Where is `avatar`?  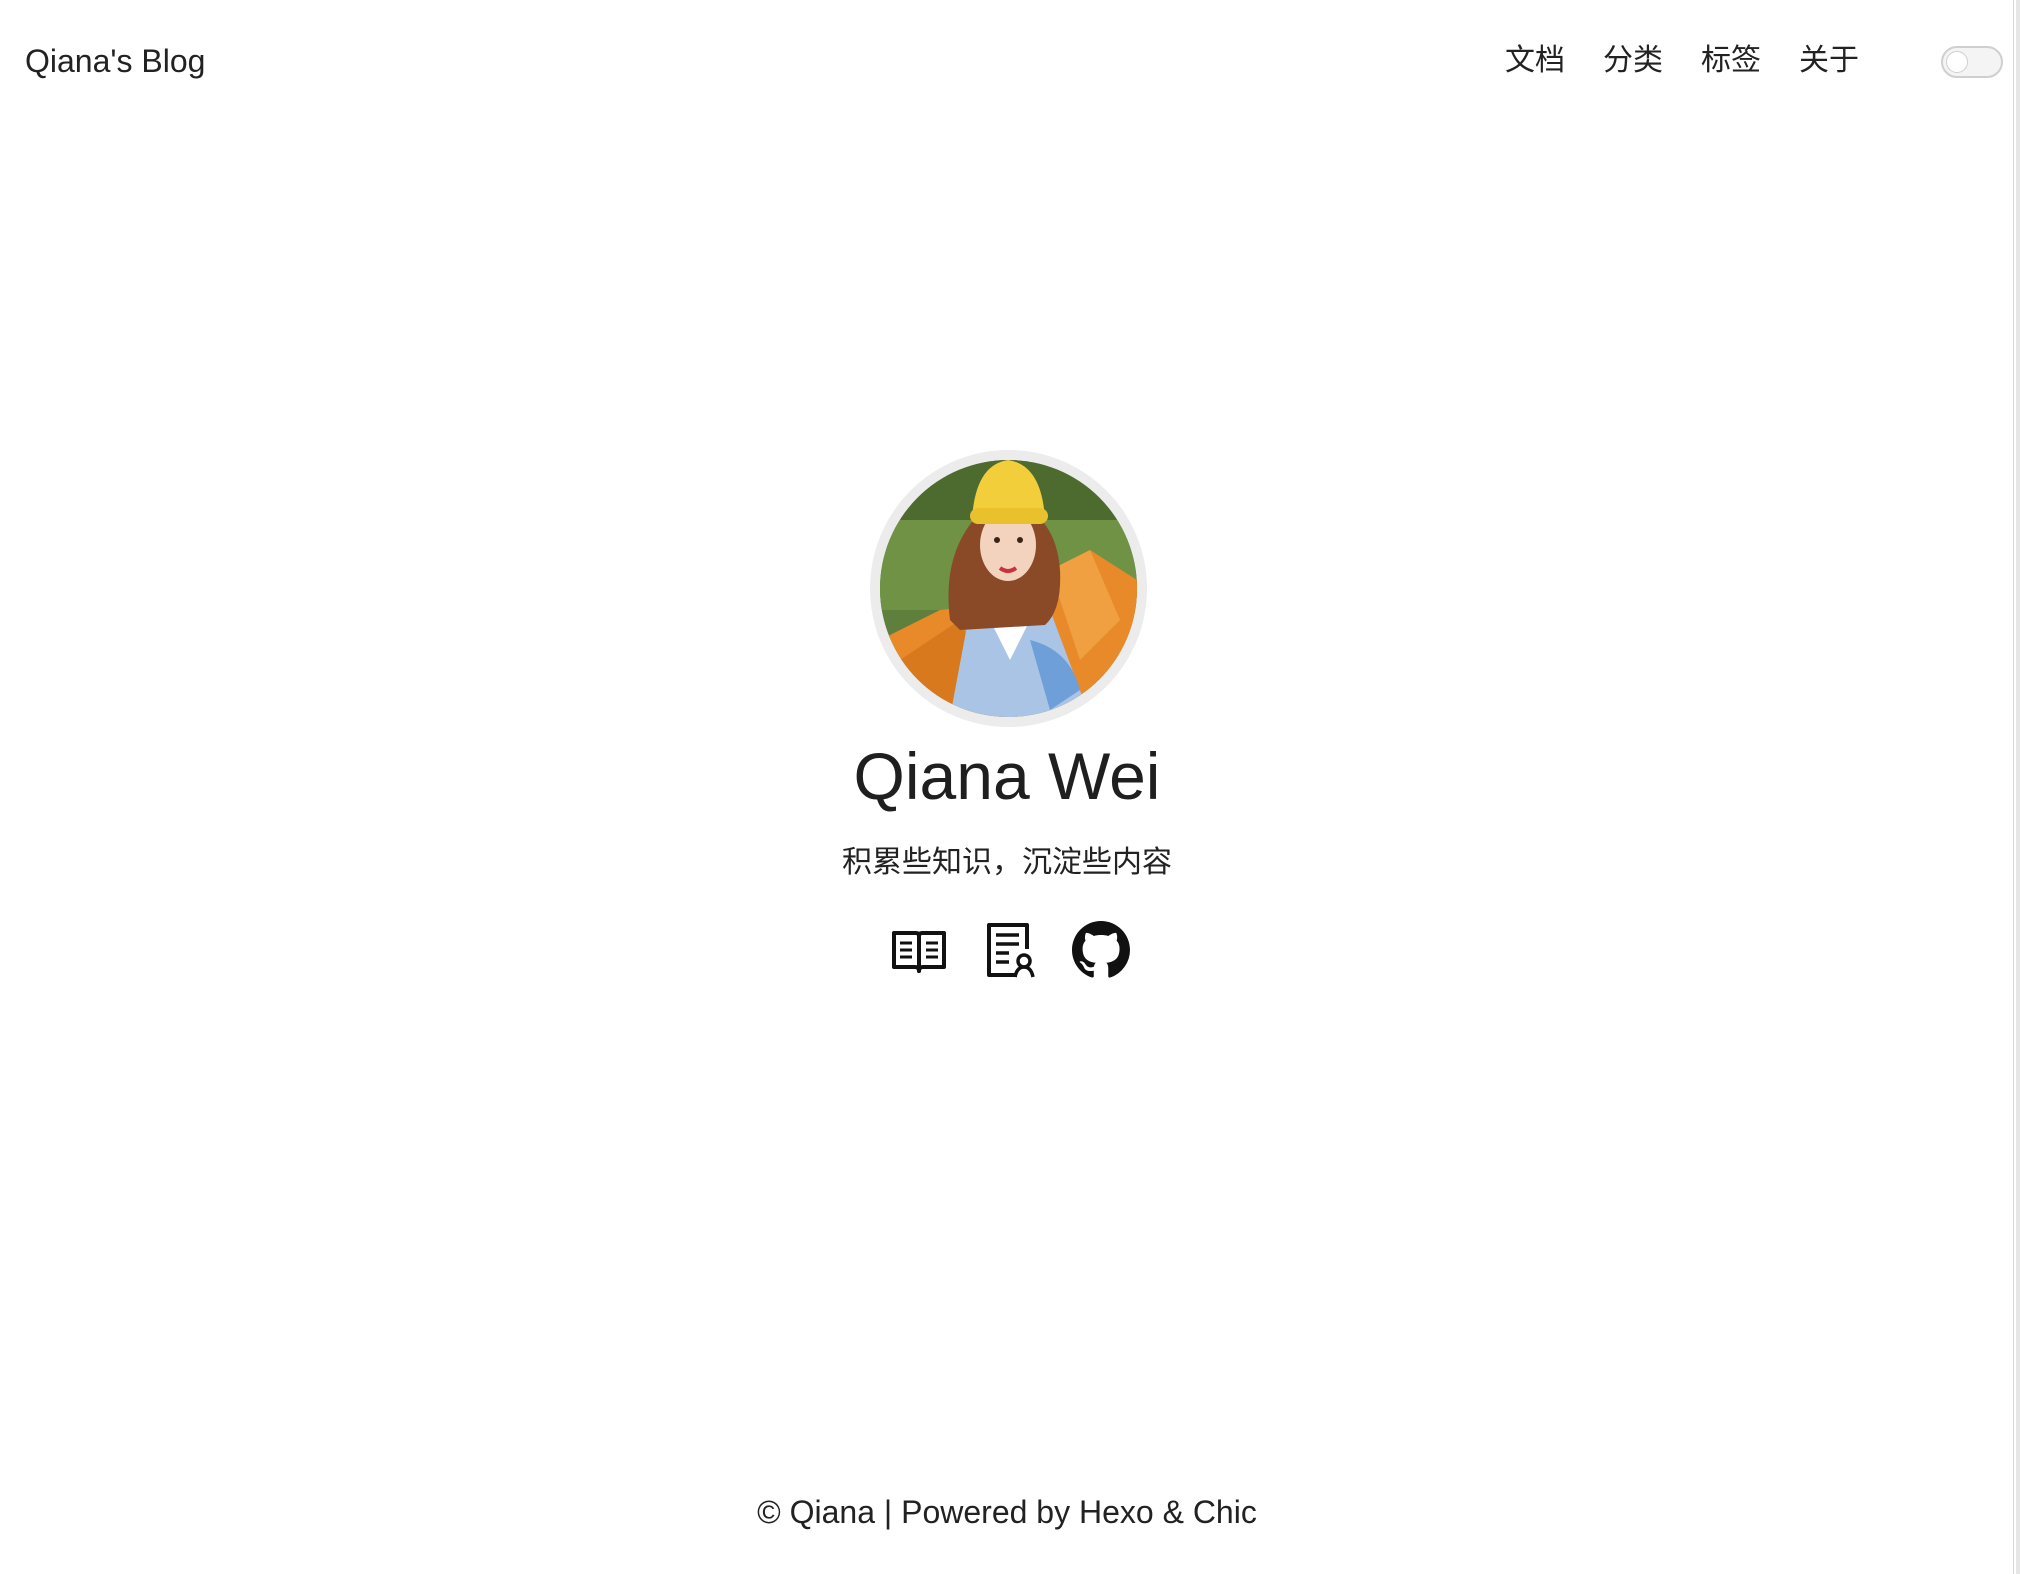
avatar is located at coordinates (1008, 588).